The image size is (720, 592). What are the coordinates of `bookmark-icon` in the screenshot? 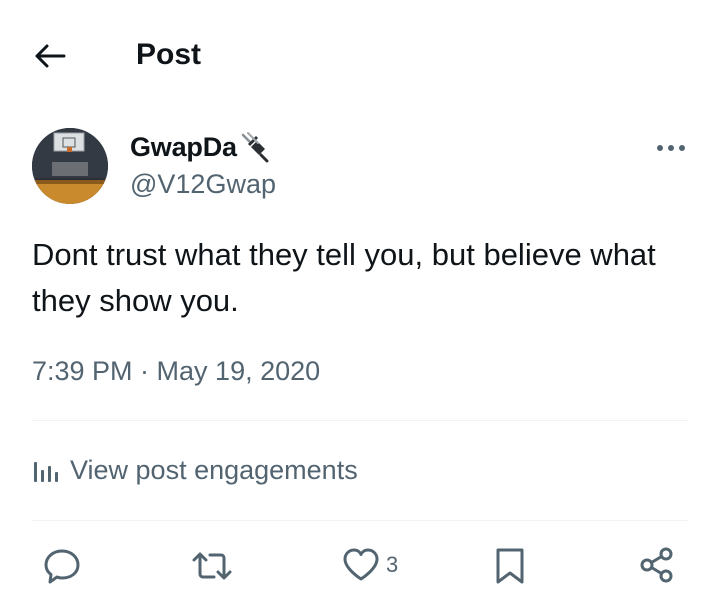 It's located at (510, 566).